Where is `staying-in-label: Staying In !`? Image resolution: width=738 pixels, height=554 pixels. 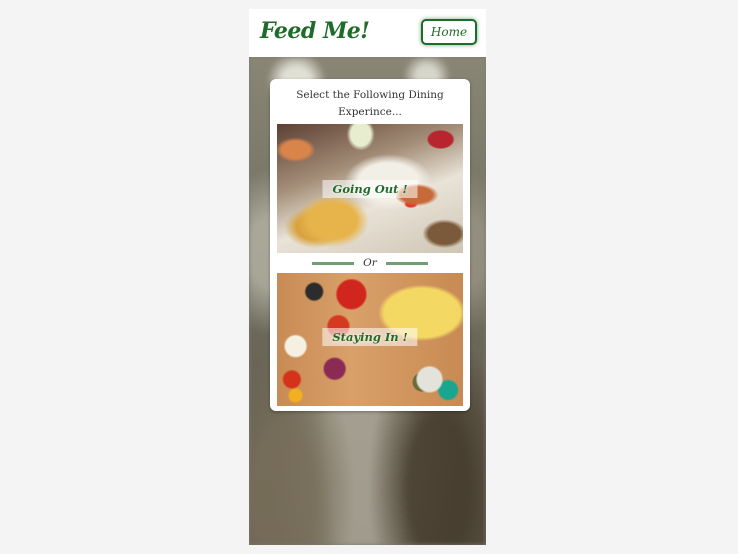
staying-in-label: Staying In ! is located at coordinates (370, 337).